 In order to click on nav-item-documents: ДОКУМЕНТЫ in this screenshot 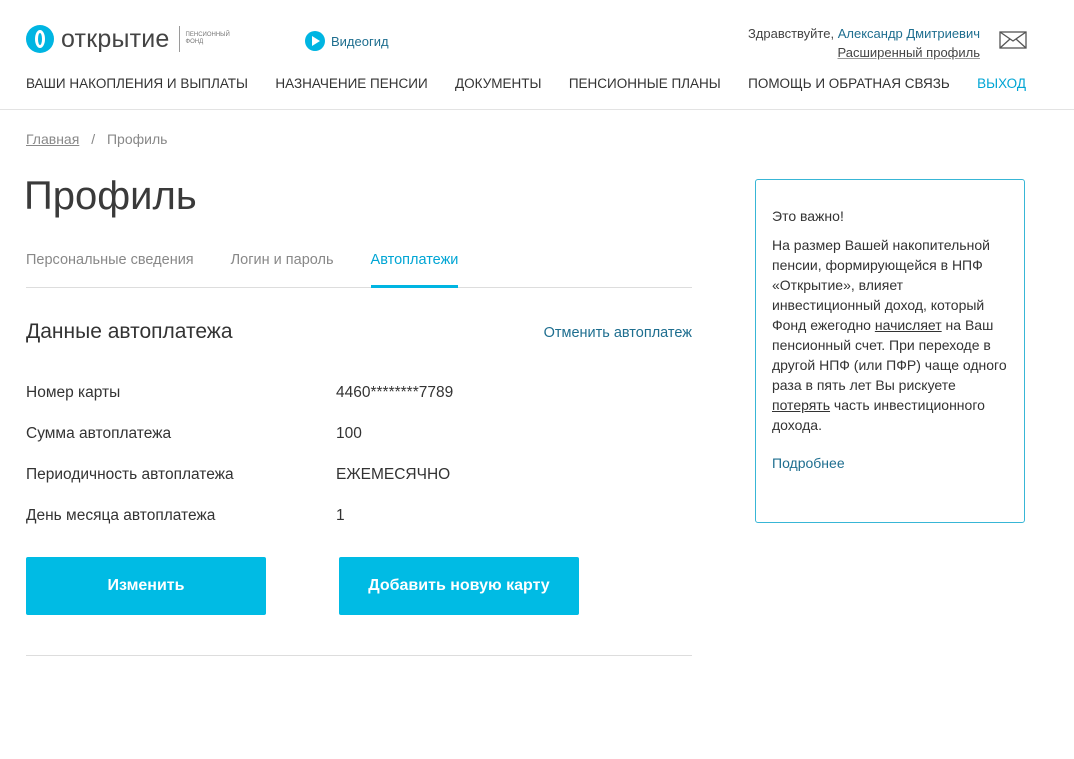, I will do `click(498, 83)`.